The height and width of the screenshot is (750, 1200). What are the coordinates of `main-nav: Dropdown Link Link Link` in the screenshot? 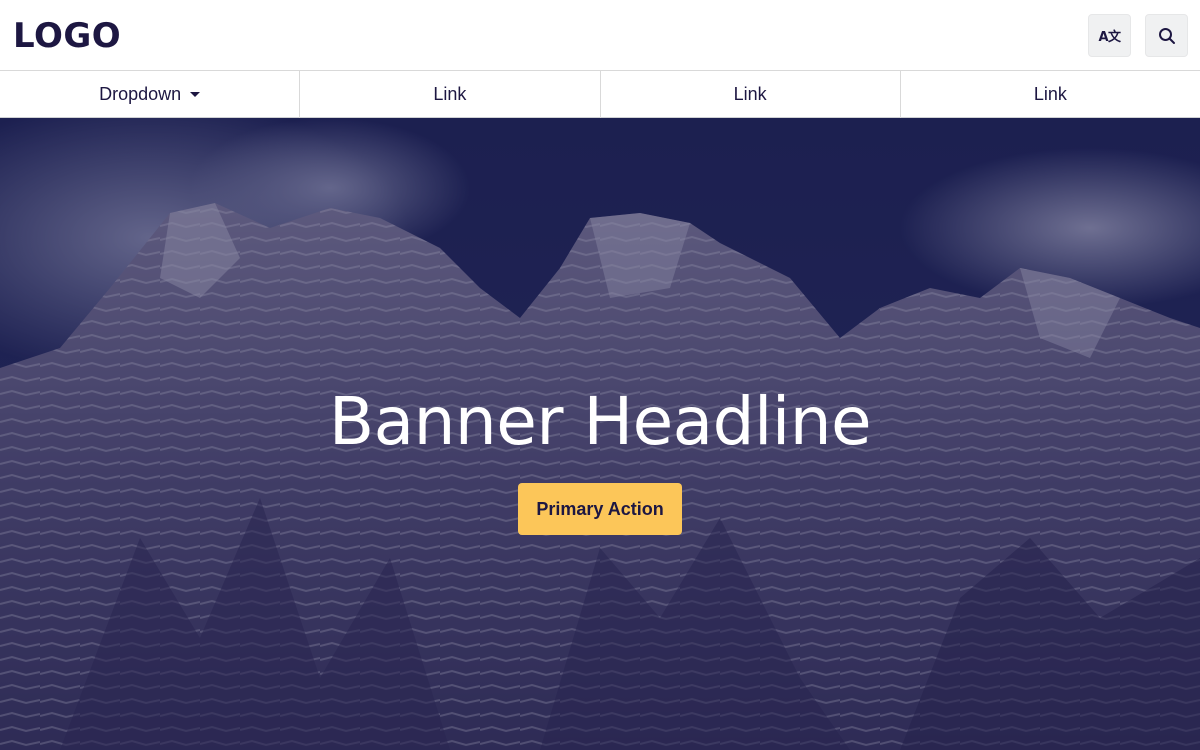 It's located at (600, 94).